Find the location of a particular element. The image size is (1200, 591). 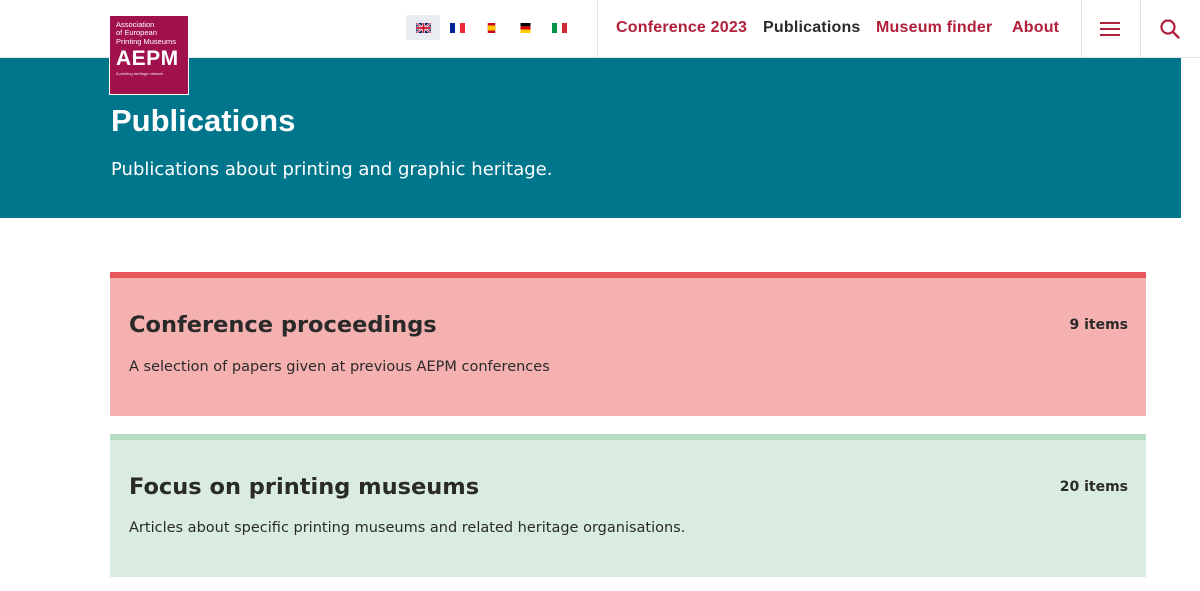

uk-flag-icon is located at coordinates (423, 27).